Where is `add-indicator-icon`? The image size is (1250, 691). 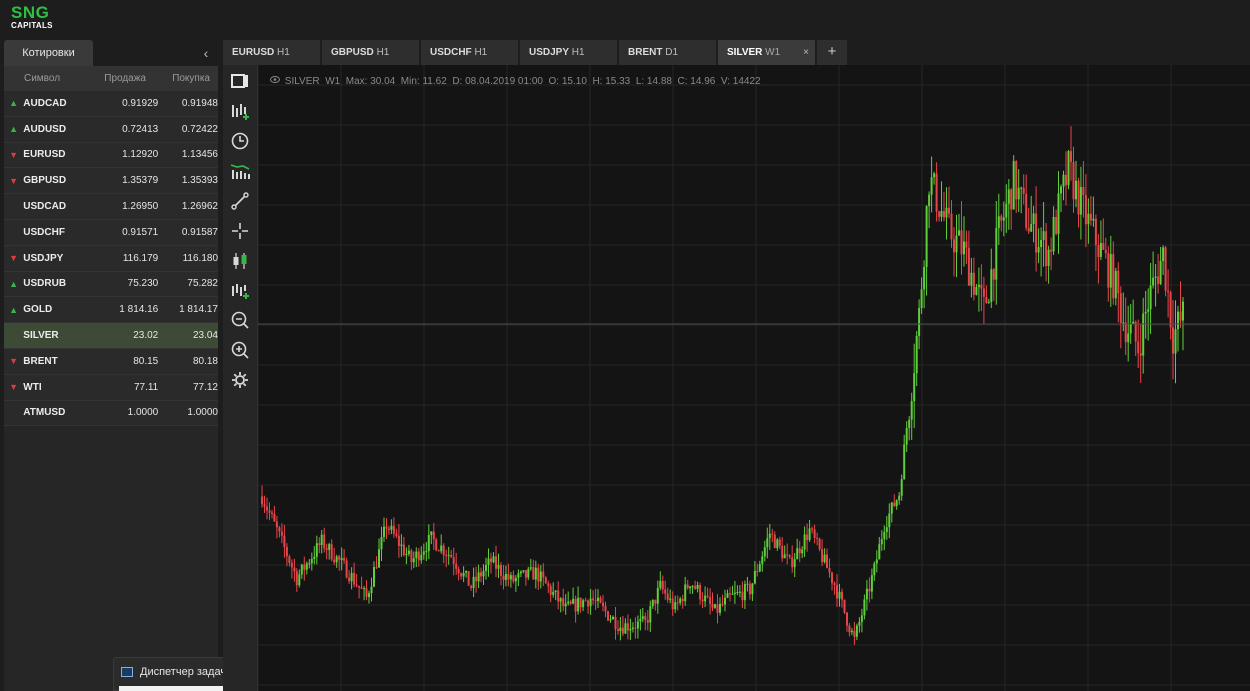 add-indicator-icon is located at coordinates (240, 111).